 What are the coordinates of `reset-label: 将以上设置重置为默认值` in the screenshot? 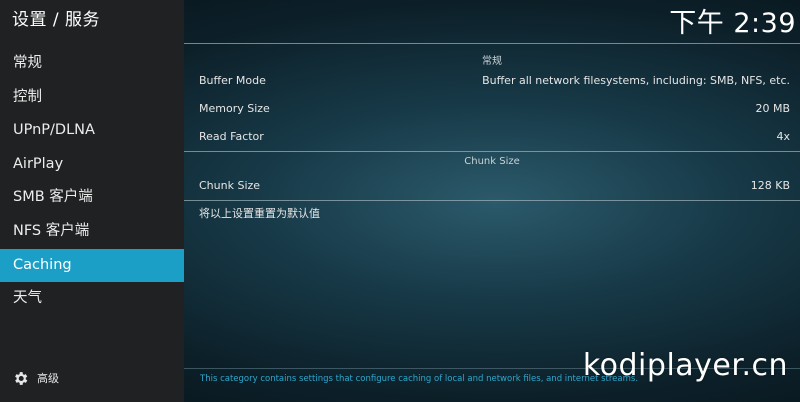 It's located at (259, 213).